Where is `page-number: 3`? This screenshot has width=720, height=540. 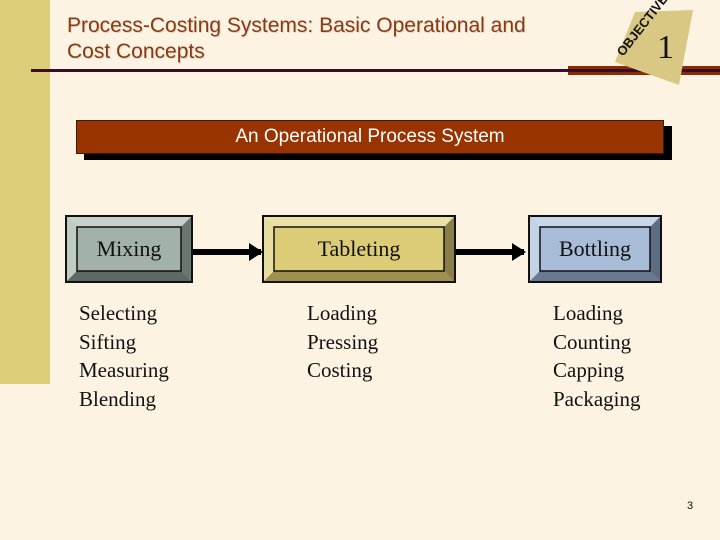 page-number: 3 is located at coordinates (690, 506).